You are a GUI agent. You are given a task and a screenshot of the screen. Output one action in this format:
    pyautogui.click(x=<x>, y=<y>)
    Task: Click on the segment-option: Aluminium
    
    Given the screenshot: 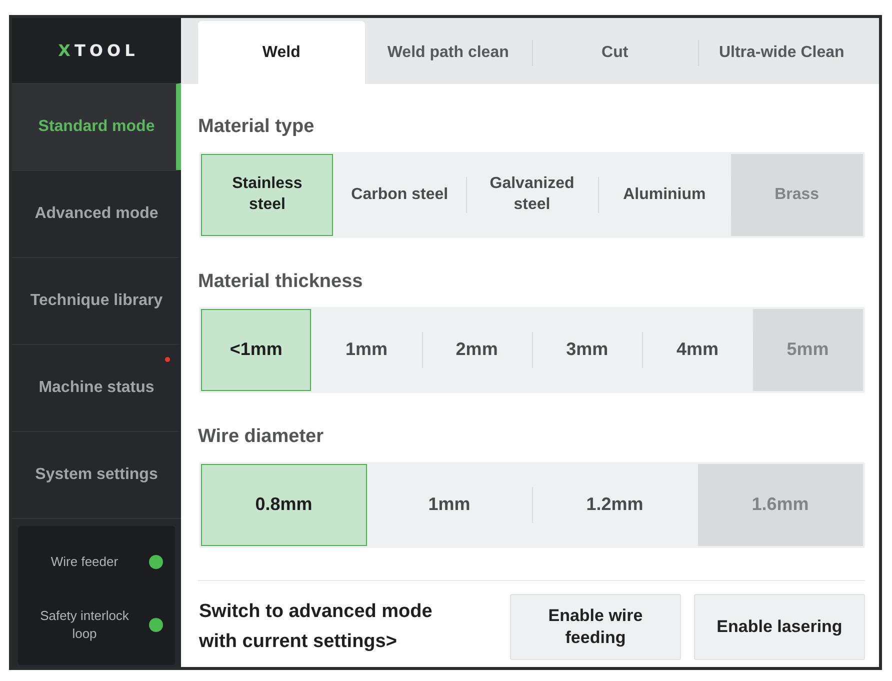 What is the action you would take?
    pyautogui.click(x=664, y=195)
    